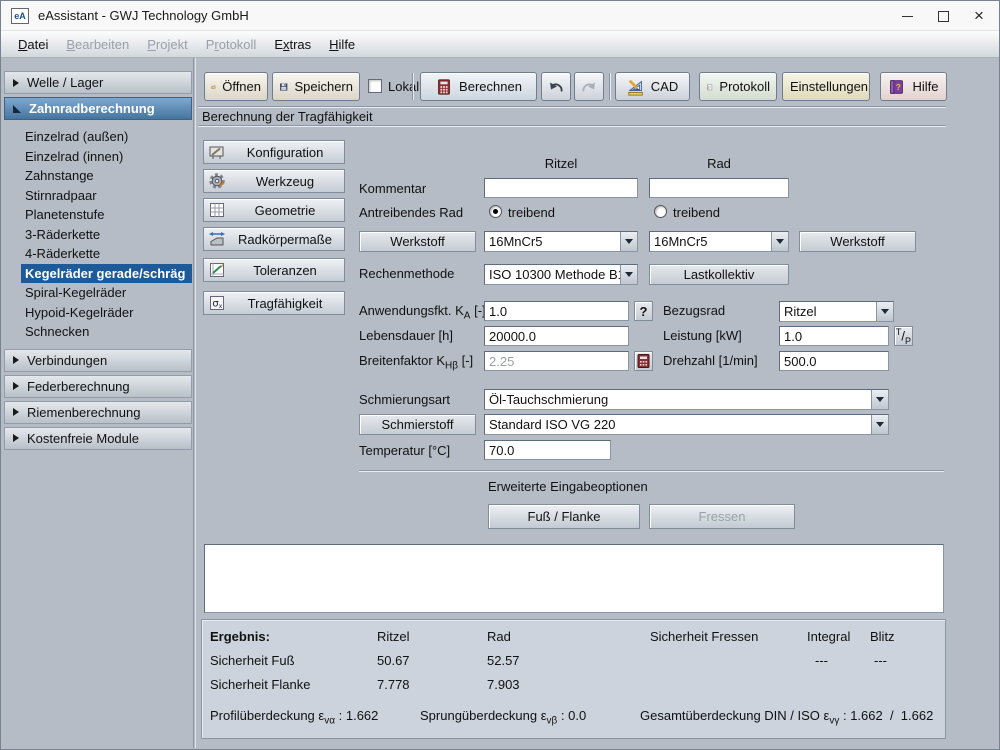 This screenshot has height=750, width=1000. I want to click on material-gear-button: Werkstoff, so click(857, 241).